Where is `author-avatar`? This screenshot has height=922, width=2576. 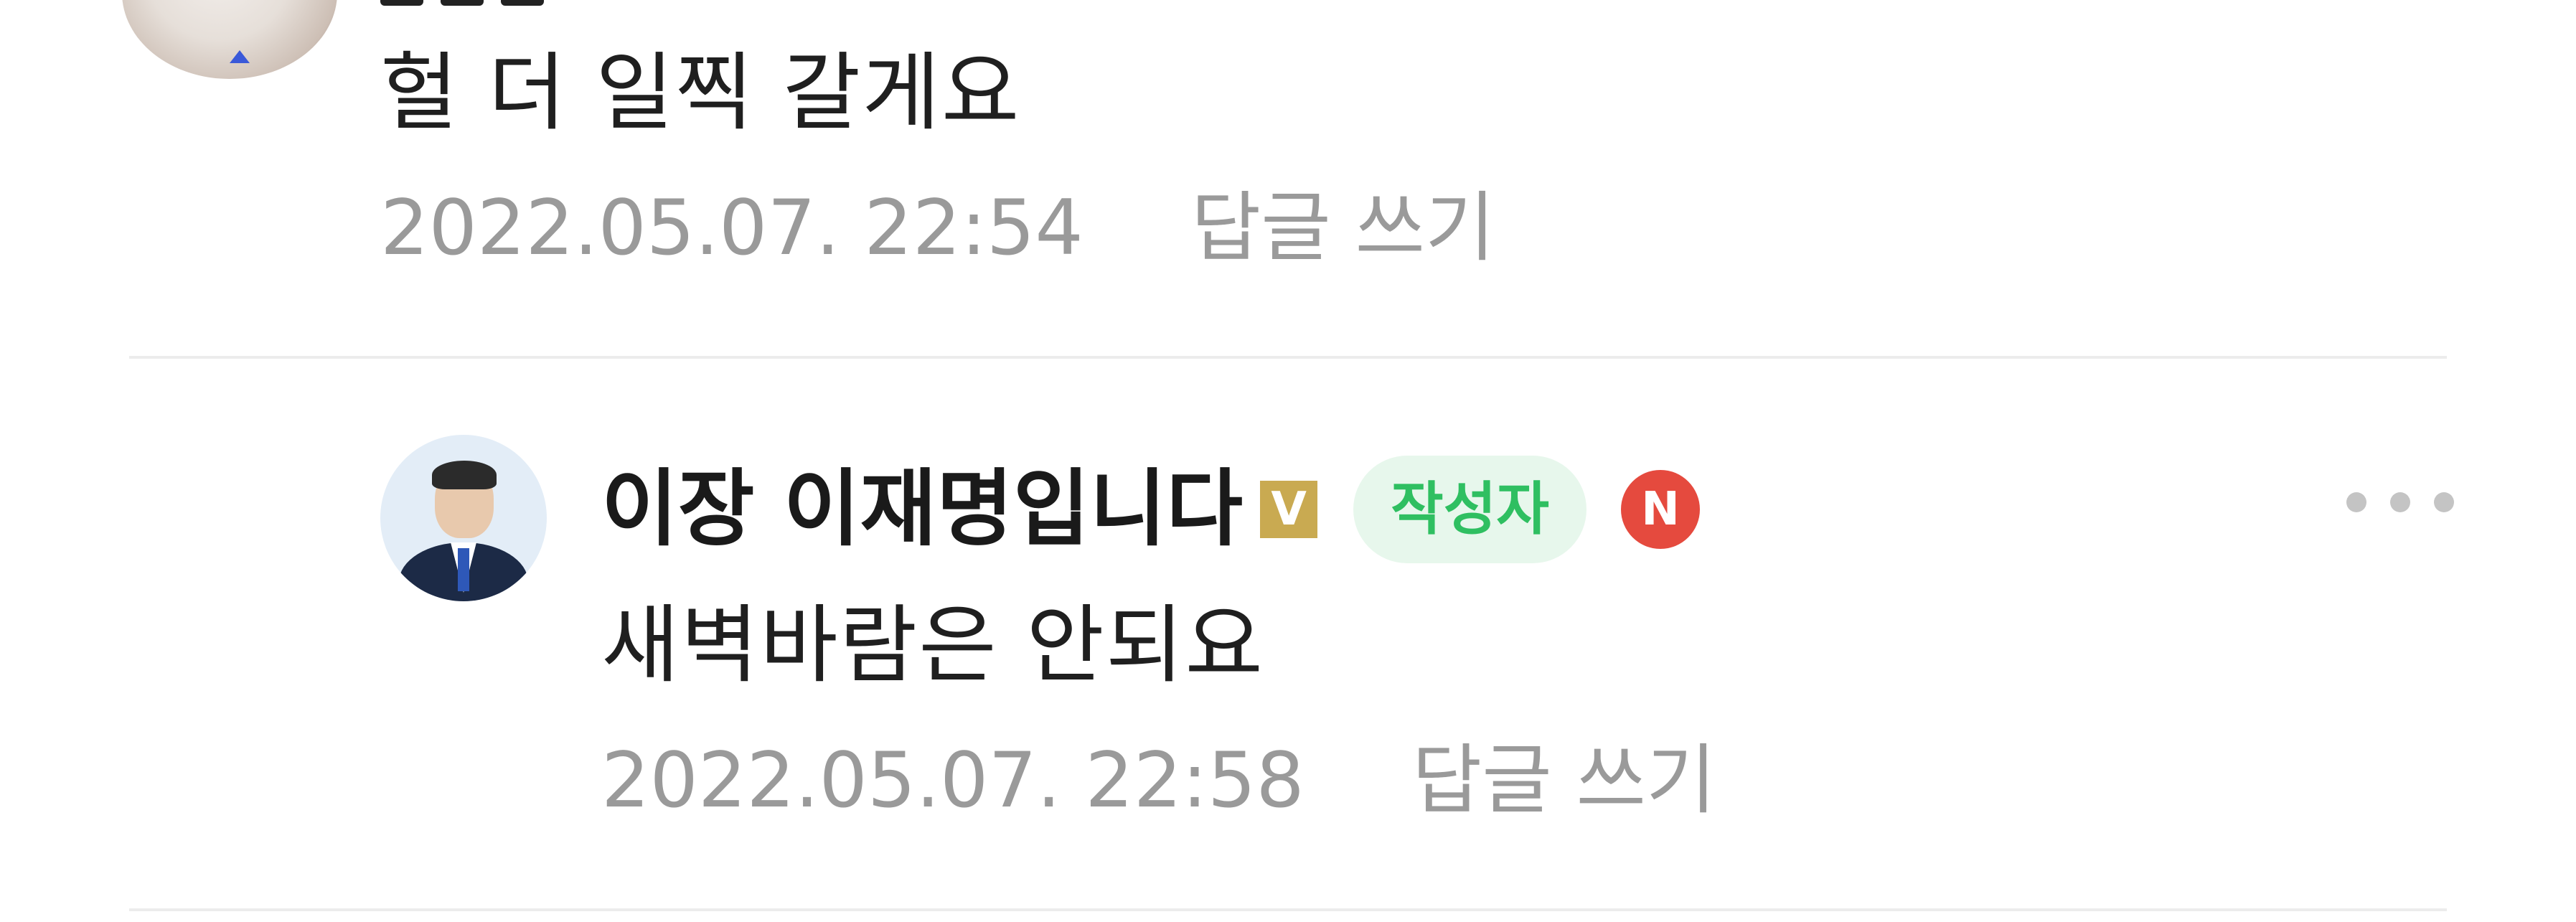 author-avatar is located at coordinates (463, 518).